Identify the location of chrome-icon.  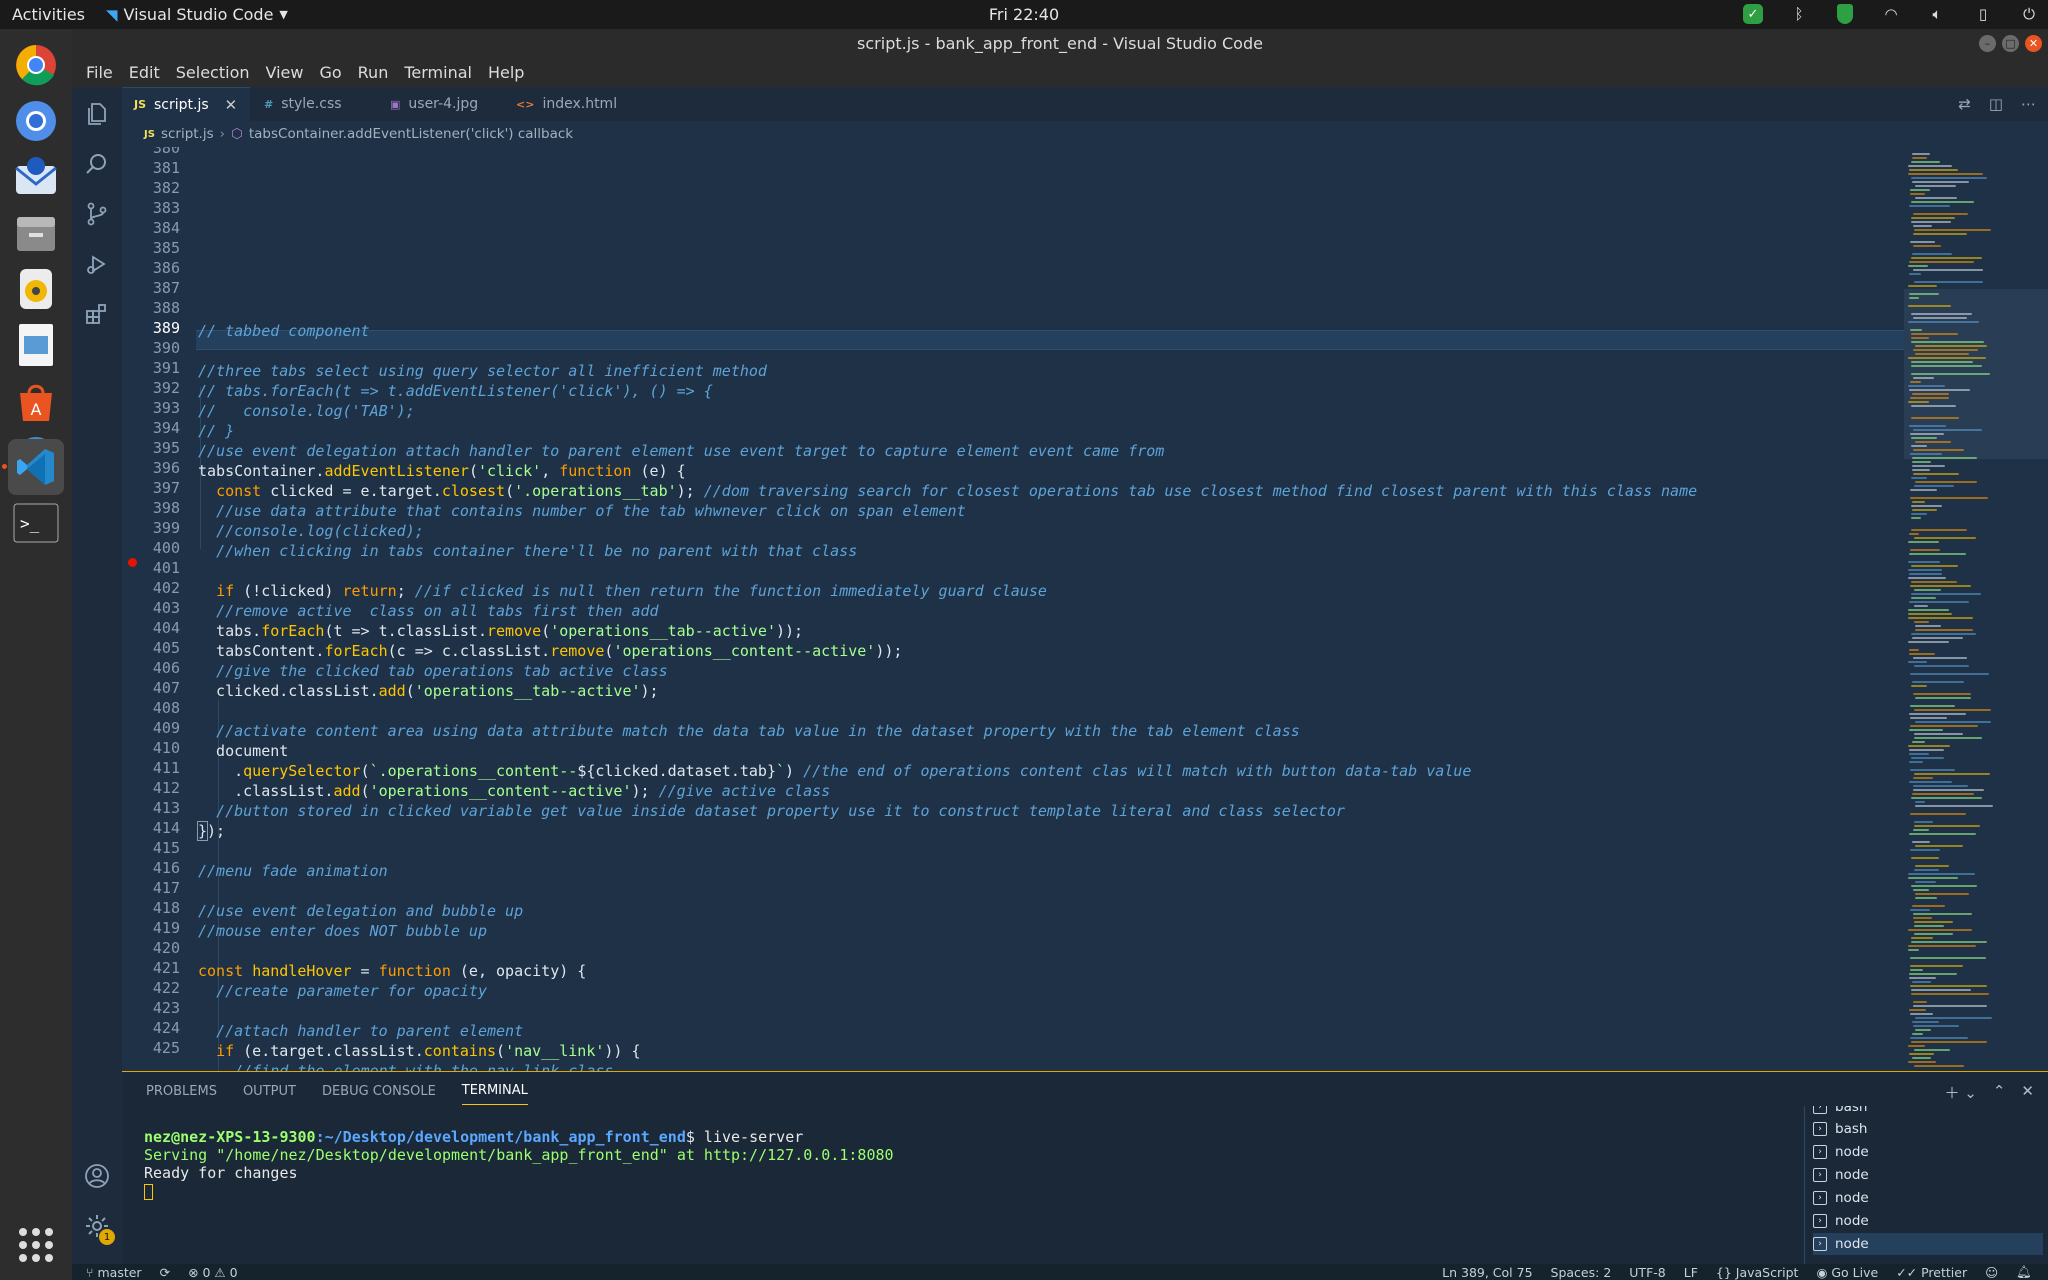
(36, 65).